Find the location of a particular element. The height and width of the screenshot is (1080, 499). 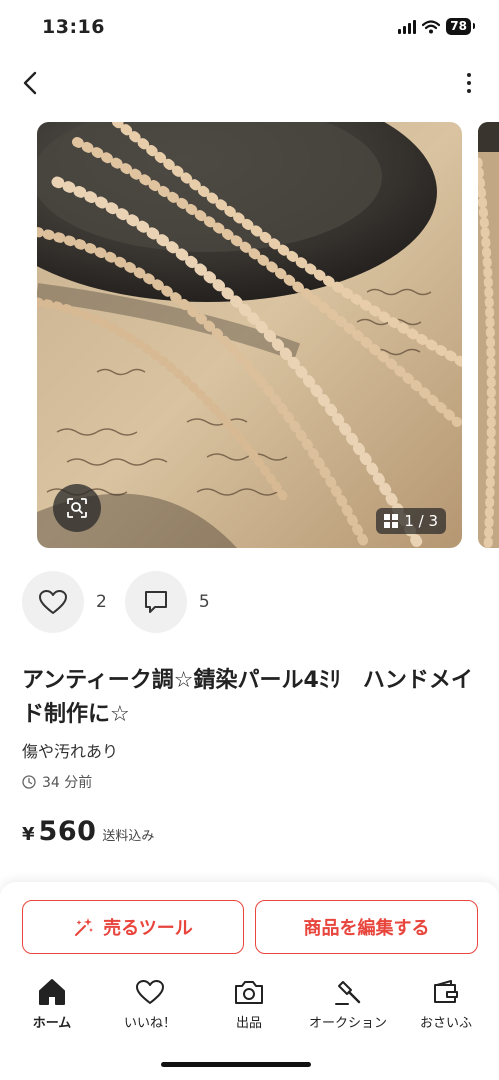

cellular-signal-icon is located at coordinates (407, 26).